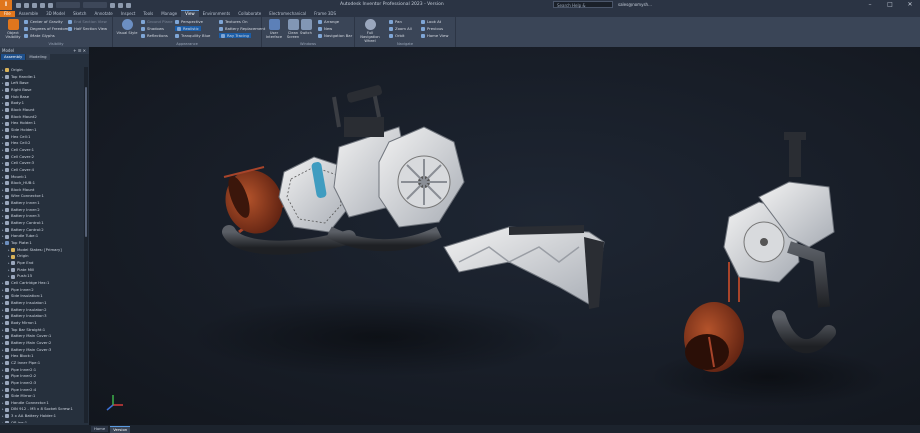  Describe the element at coordinates (42, 137) in the screenshot. I see `tree-node: ▸ Hex Cell:1` at that location.